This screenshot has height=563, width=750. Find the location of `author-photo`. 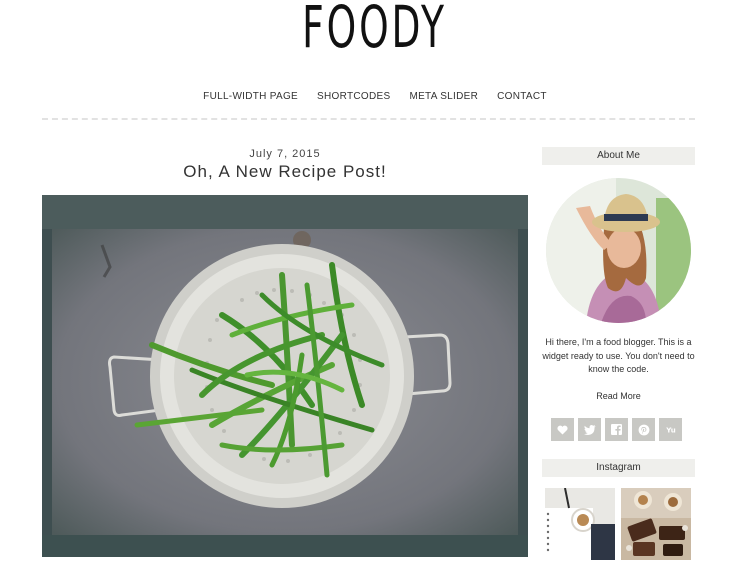

author-photo is located at coordinates (618, 250).